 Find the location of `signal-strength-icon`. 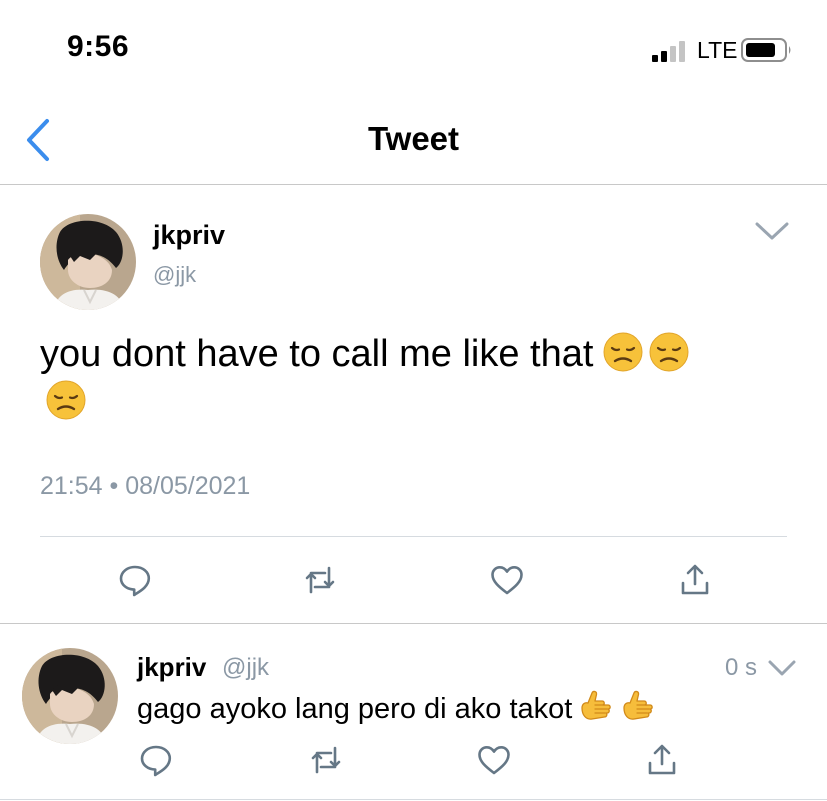

signal-strength-icon is located at coordinates (668, 51).